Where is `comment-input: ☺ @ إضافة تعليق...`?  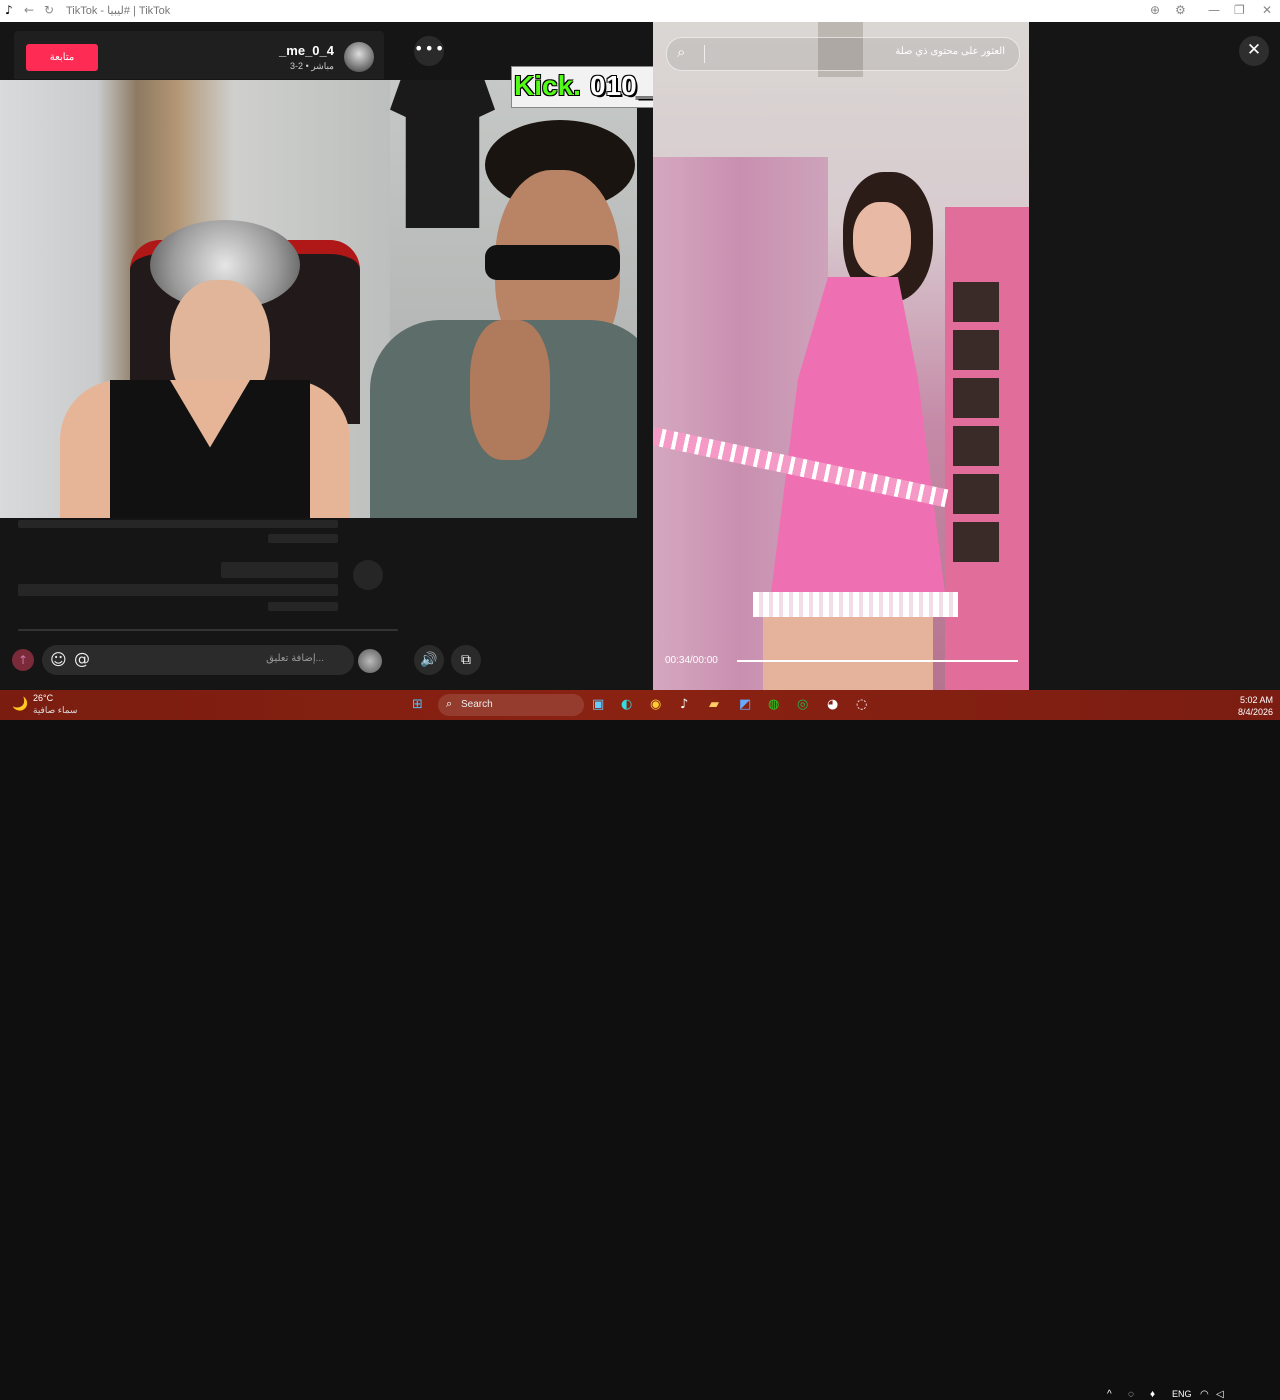
comment-input: ☺ @ إضافة تعليق... is located at coordinates (198, 660).